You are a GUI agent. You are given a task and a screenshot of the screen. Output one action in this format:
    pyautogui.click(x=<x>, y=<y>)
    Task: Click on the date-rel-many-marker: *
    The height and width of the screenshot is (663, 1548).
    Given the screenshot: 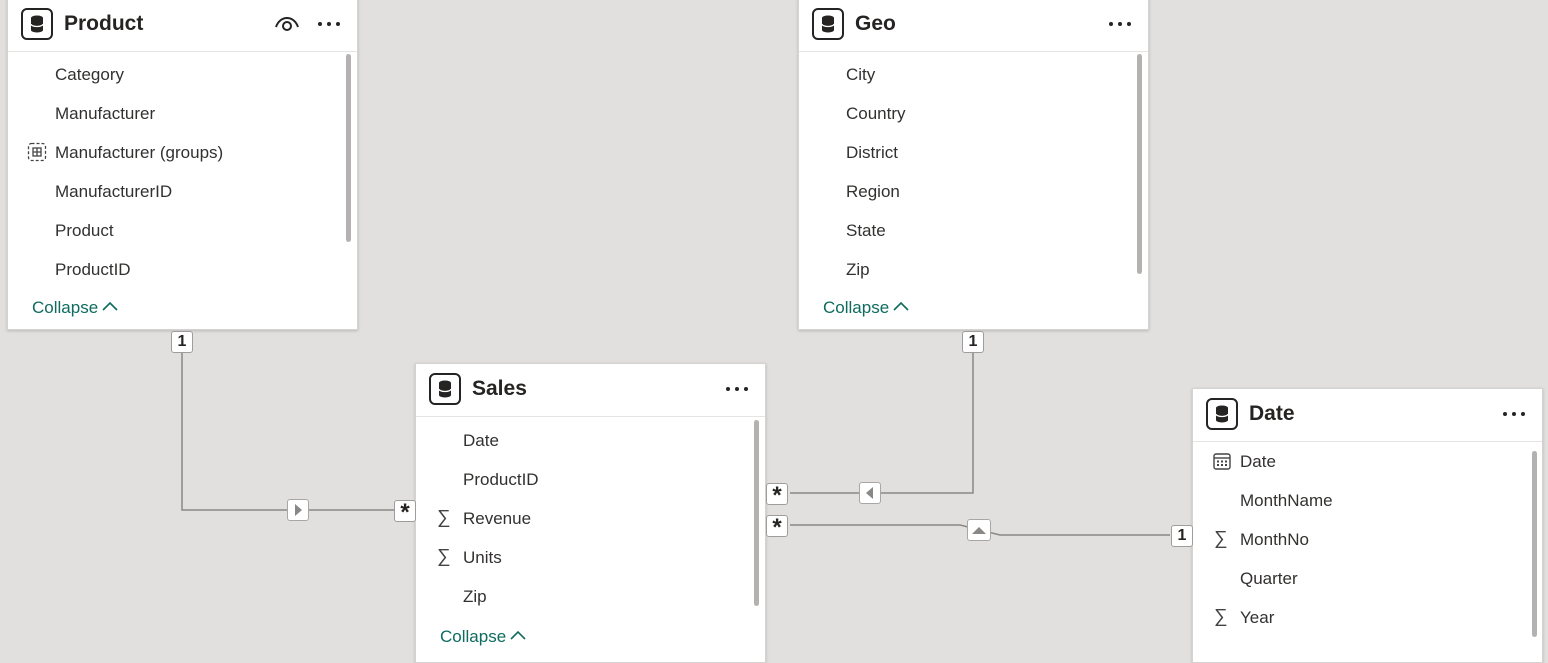 What is the action you would take?
    pyautogui.click(x=777, y=527)
    